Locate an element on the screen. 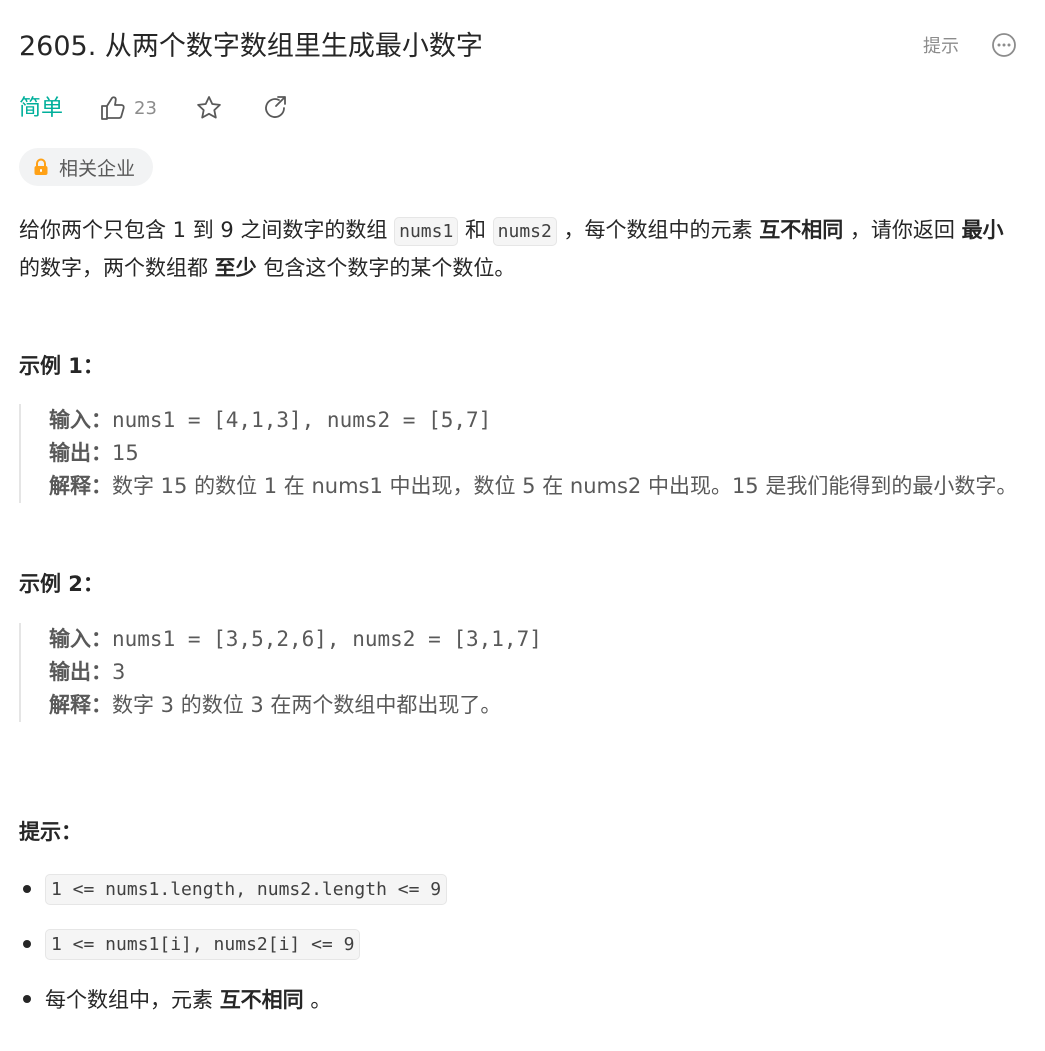 The width and height of the screenshot is (1045, 1051). constraint-plain: 每个数组中，元素 is located at coordinates (132, 1000).